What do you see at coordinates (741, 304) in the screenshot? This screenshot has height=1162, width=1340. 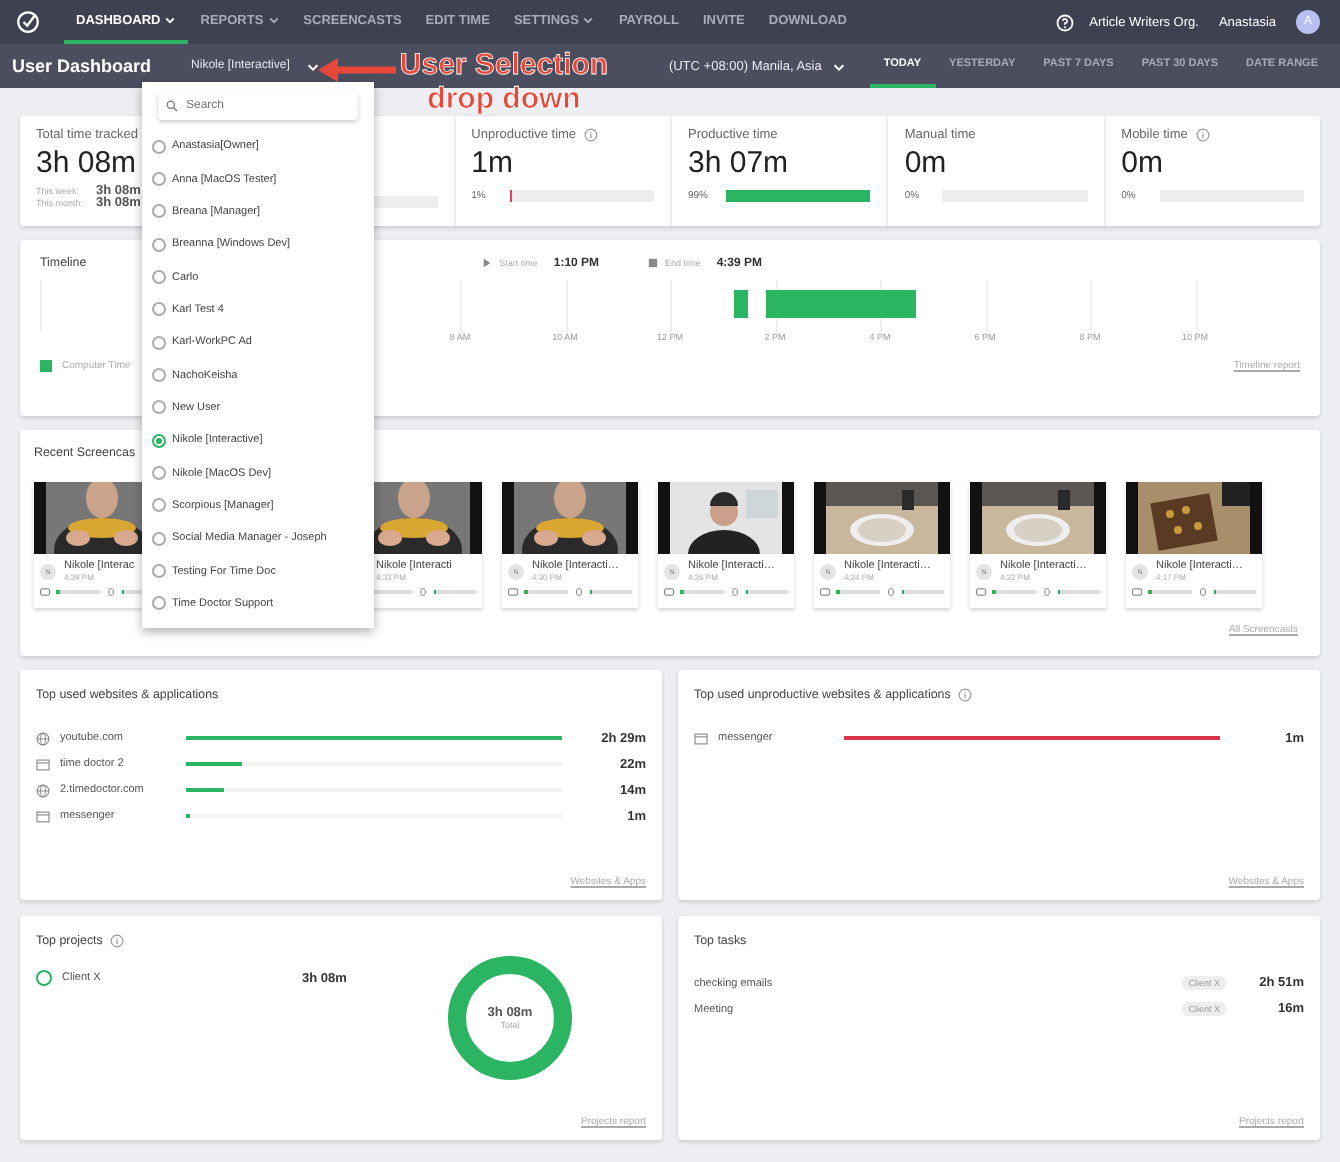 I see `activity-bar` at bounding box center [741, 304].